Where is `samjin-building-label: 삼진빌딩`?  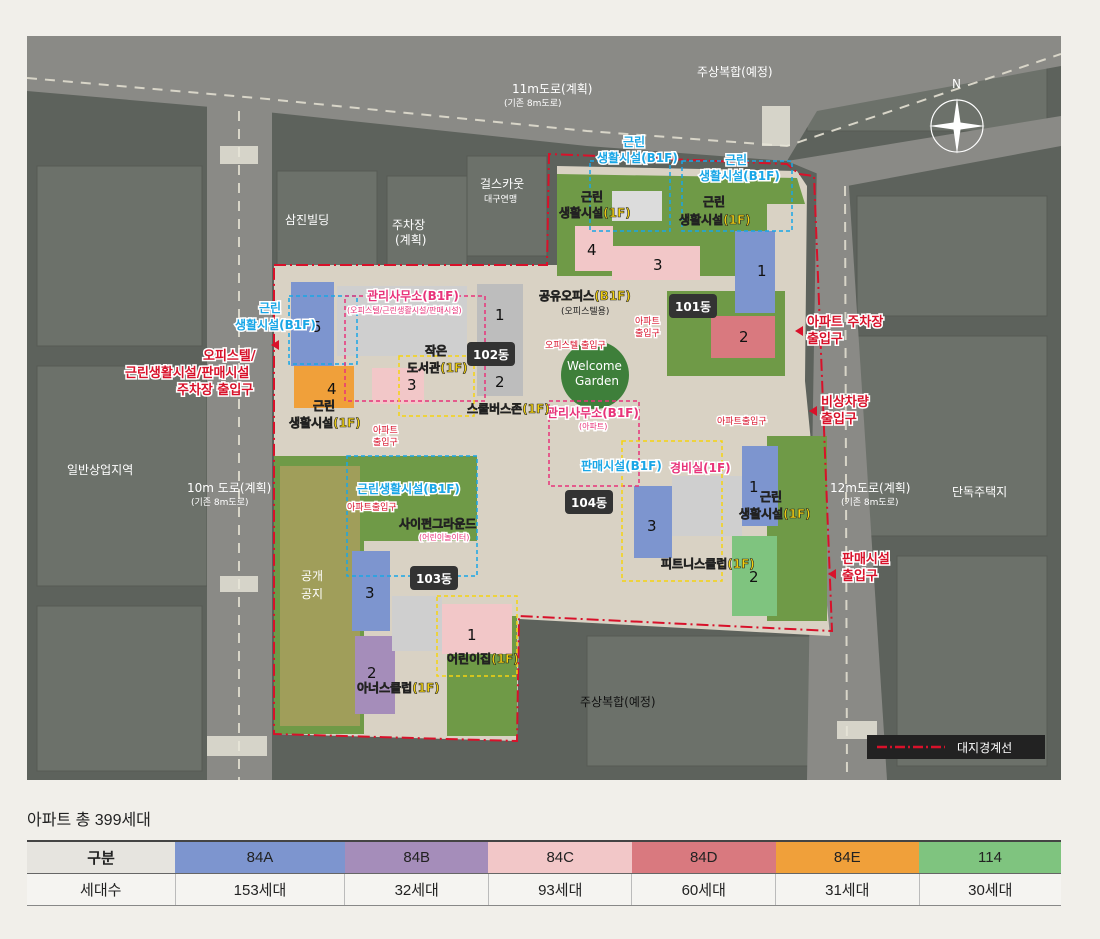
samjin-building-label: 삼진빌딩 is located at coordinates (307, 220).